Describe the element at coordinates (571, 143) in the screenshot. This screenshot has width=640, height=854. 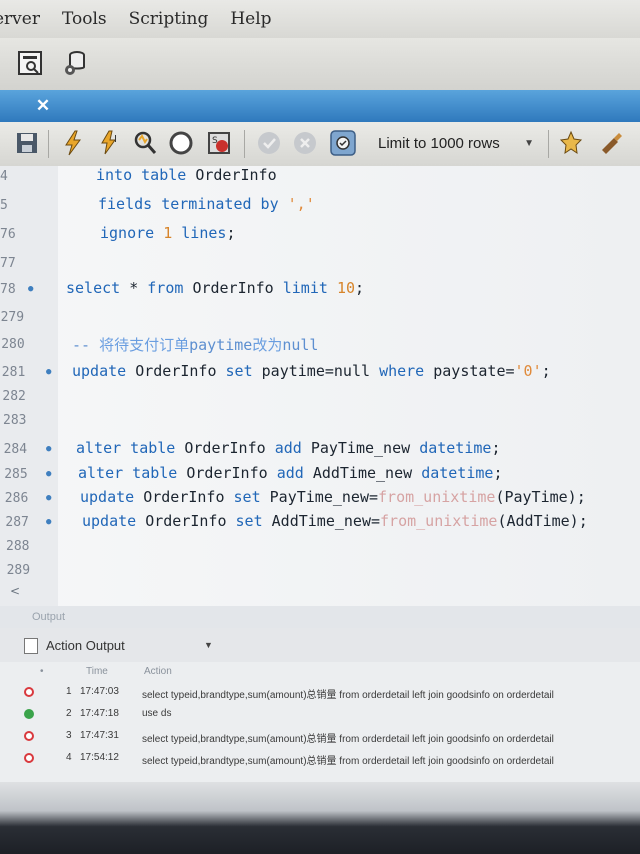
I see `beautify-icon` at that location.